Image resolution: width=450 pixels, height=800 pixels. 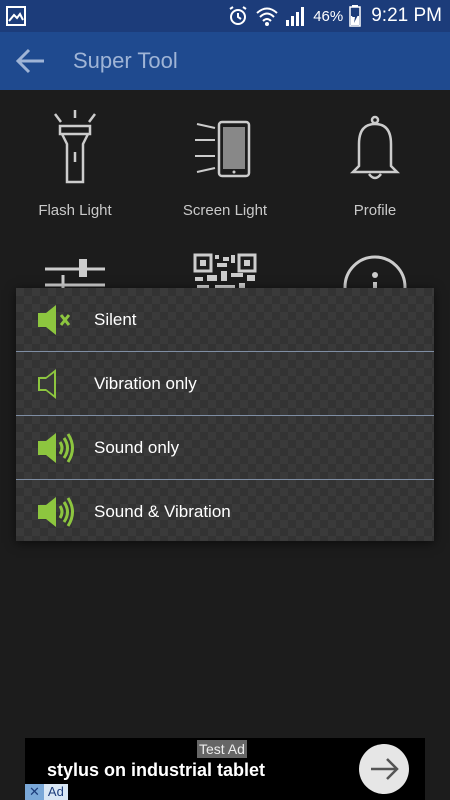 I want to click on clock: 9:21 PM, so click(x=406, y=15).